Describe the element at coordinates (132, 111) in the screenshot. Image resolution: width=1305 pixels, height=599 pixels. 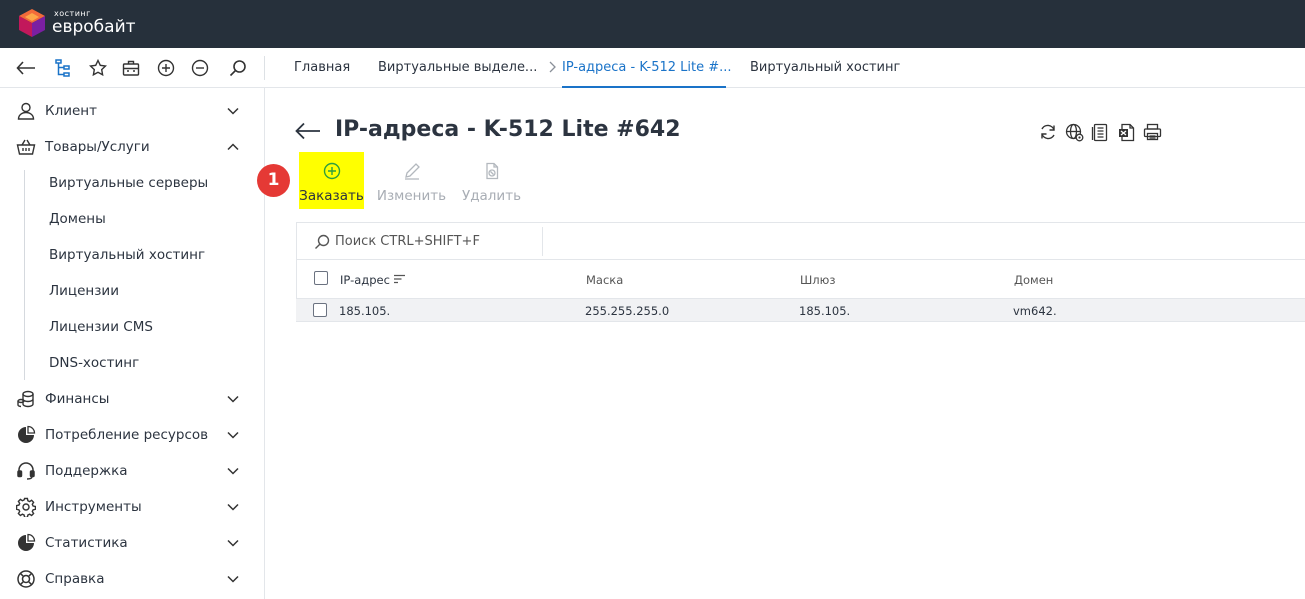
I see `sidebar-item-client: Клиент` at that location.